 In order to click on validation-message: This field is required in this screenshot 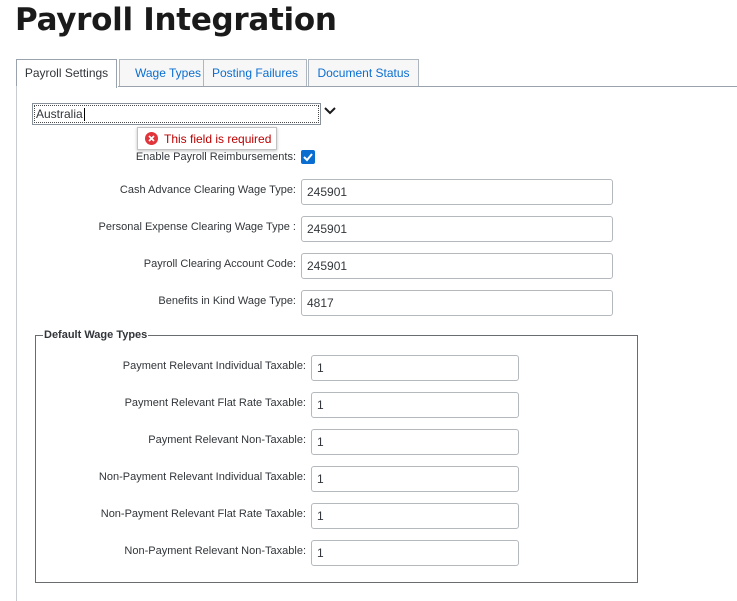, I will do `click(218, 139)`.